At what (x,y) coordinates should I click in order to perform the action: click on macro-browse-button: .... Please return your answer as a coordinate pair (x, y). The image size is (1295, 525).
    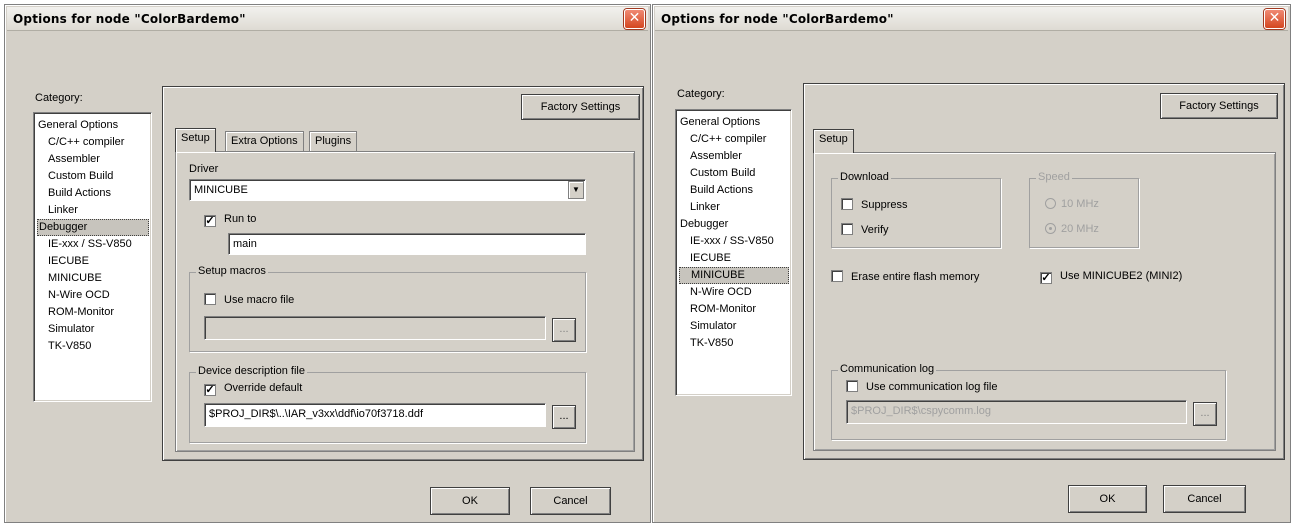
    Looking at the image, I should click on (564, 330).